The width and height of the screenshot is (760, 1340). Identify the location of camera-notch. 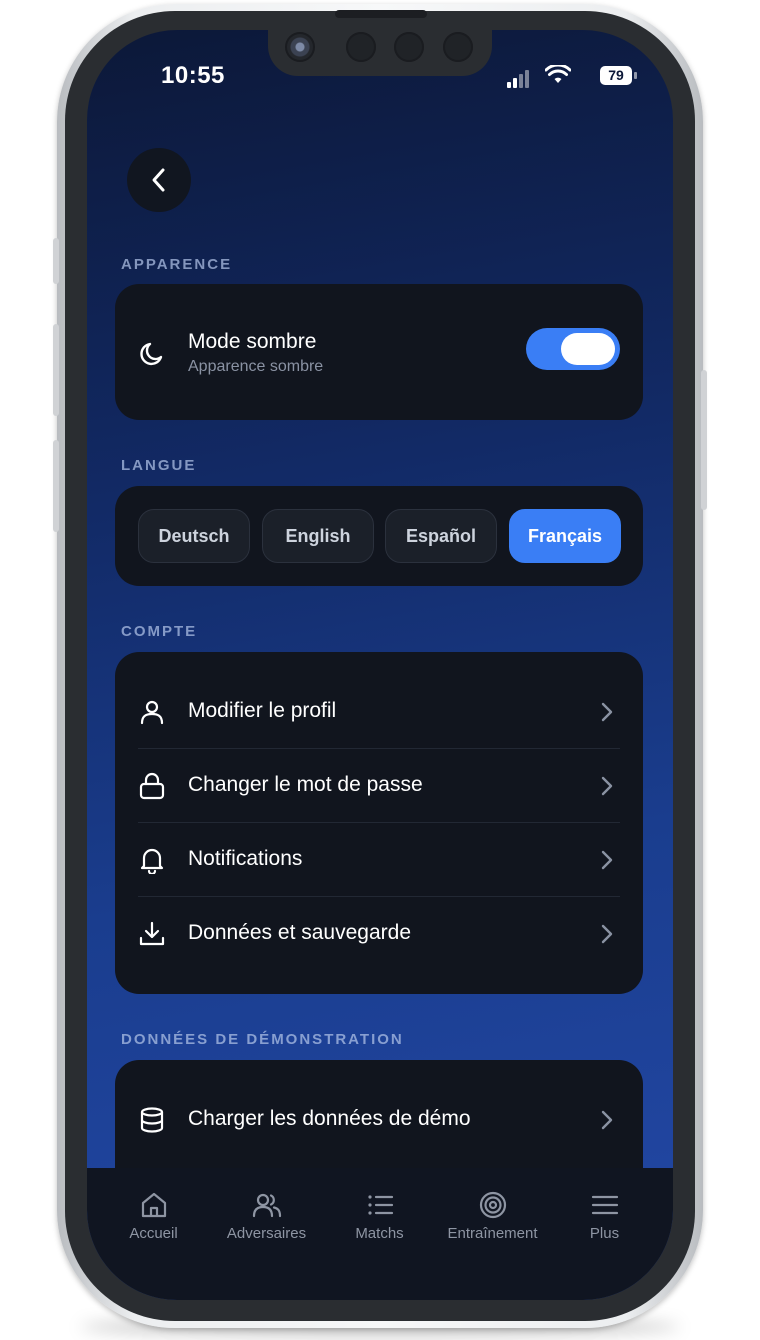
(380, 50).